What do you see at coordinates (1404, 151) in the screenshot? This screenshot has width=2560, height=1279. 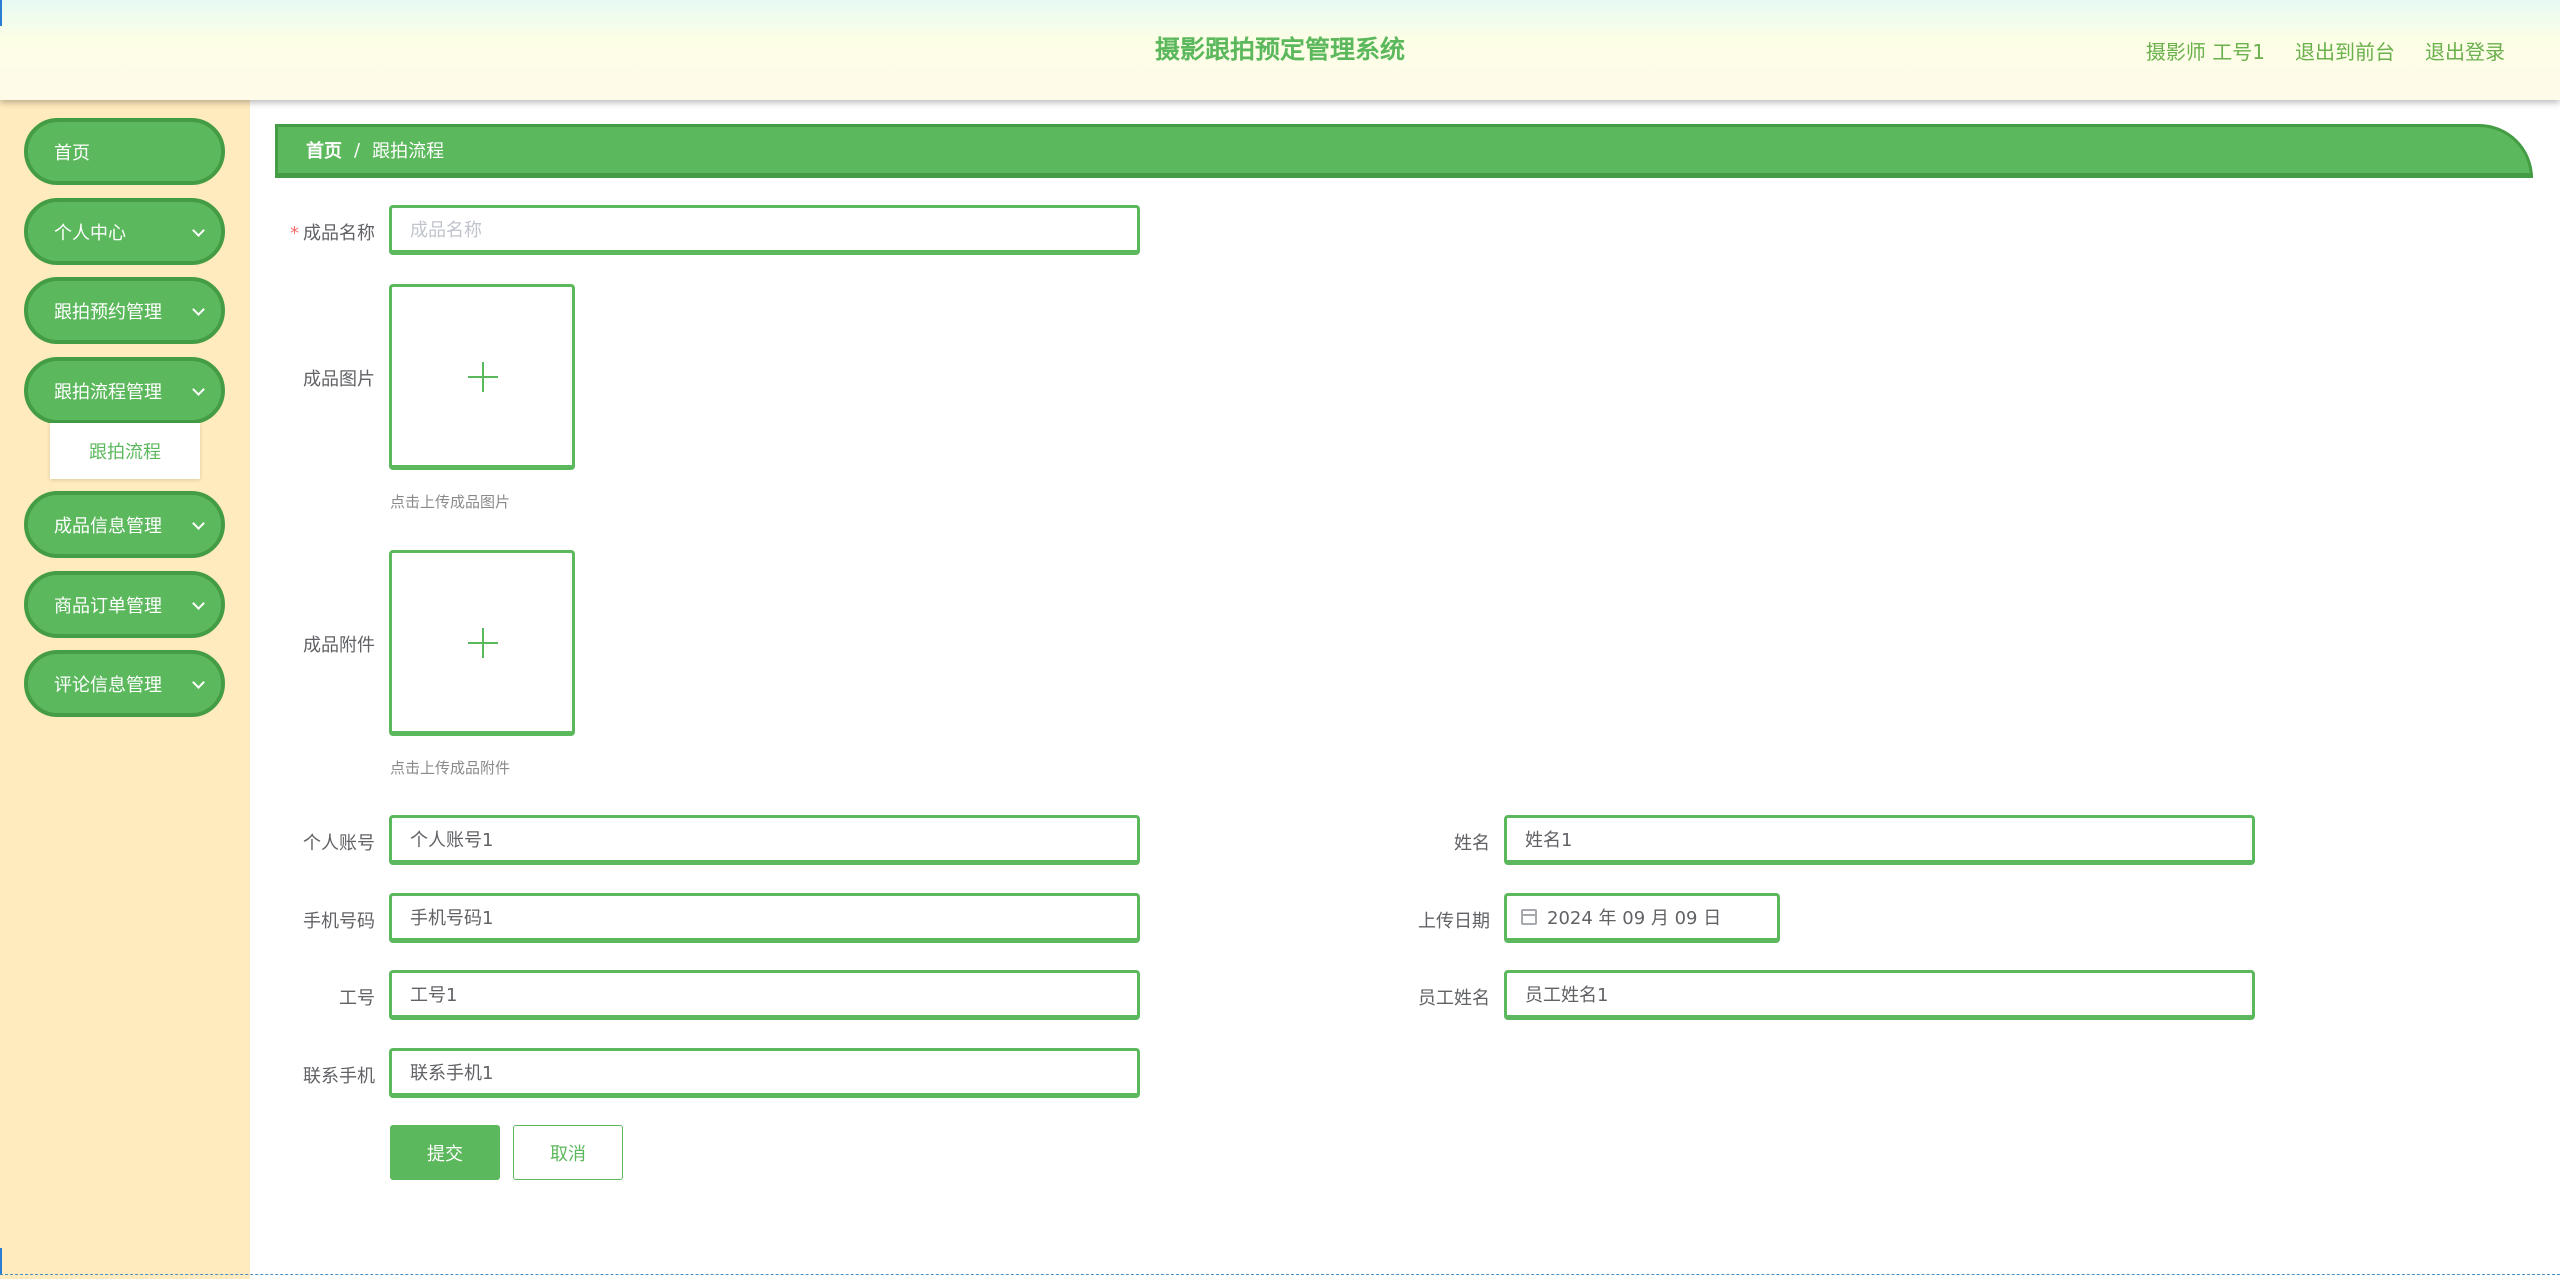 I see `breadcrumb: 首页 / 跟拍流程` at bounding box center [1404, 151].